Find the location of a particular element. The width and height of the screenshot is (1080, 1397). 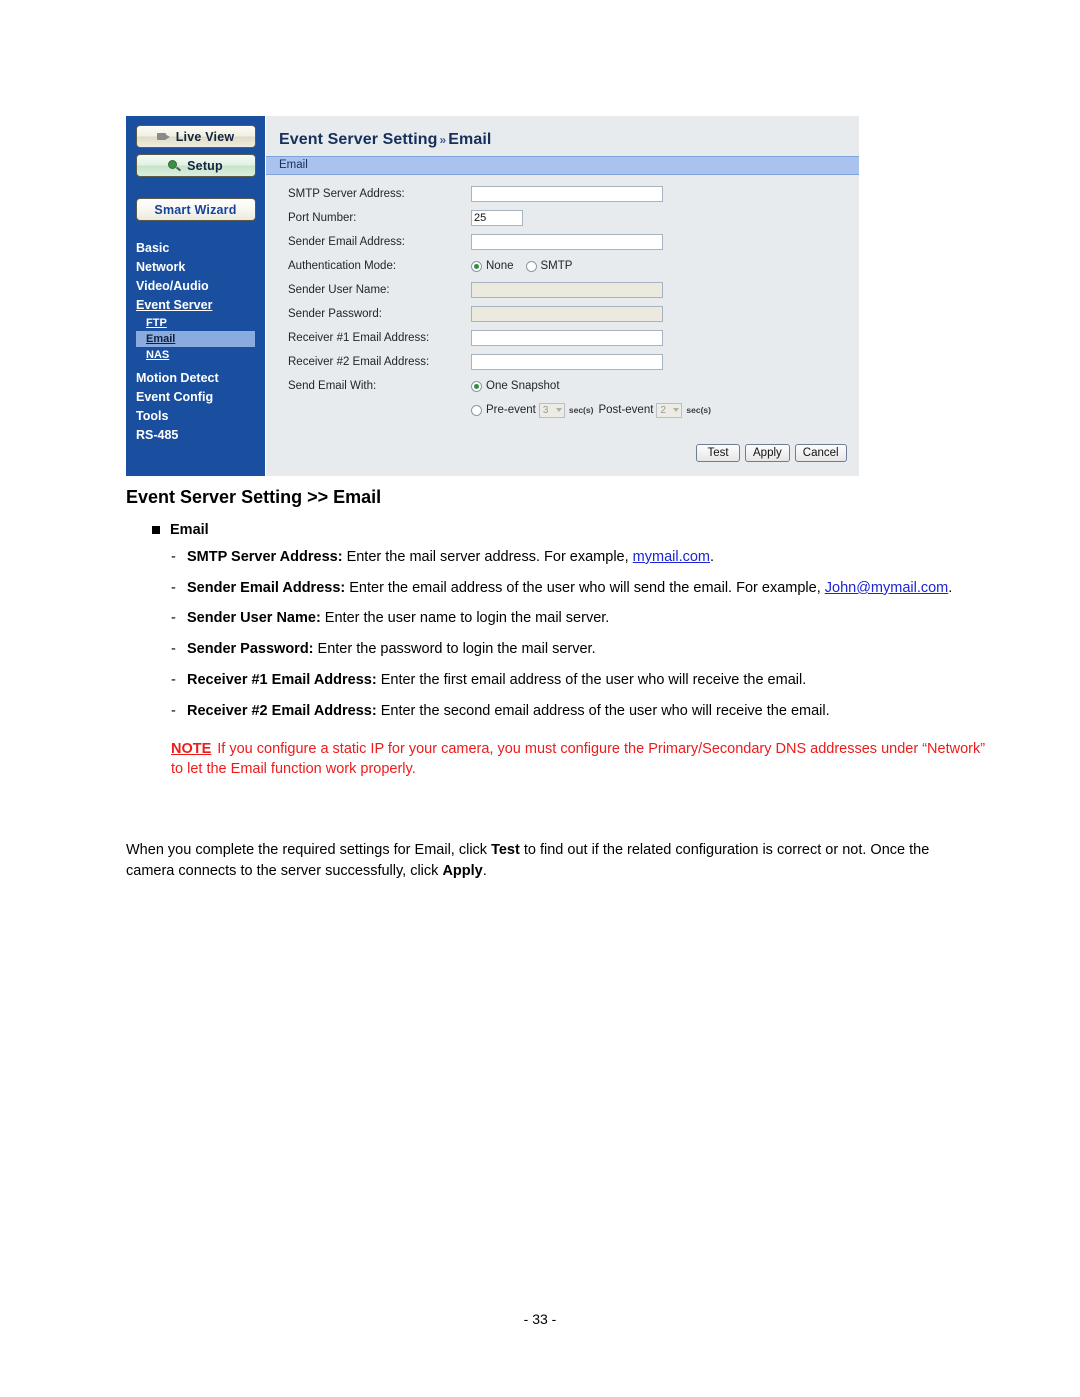

term-smtp-server-address: SMTP Server Address: is located at coordinates (265, 557).